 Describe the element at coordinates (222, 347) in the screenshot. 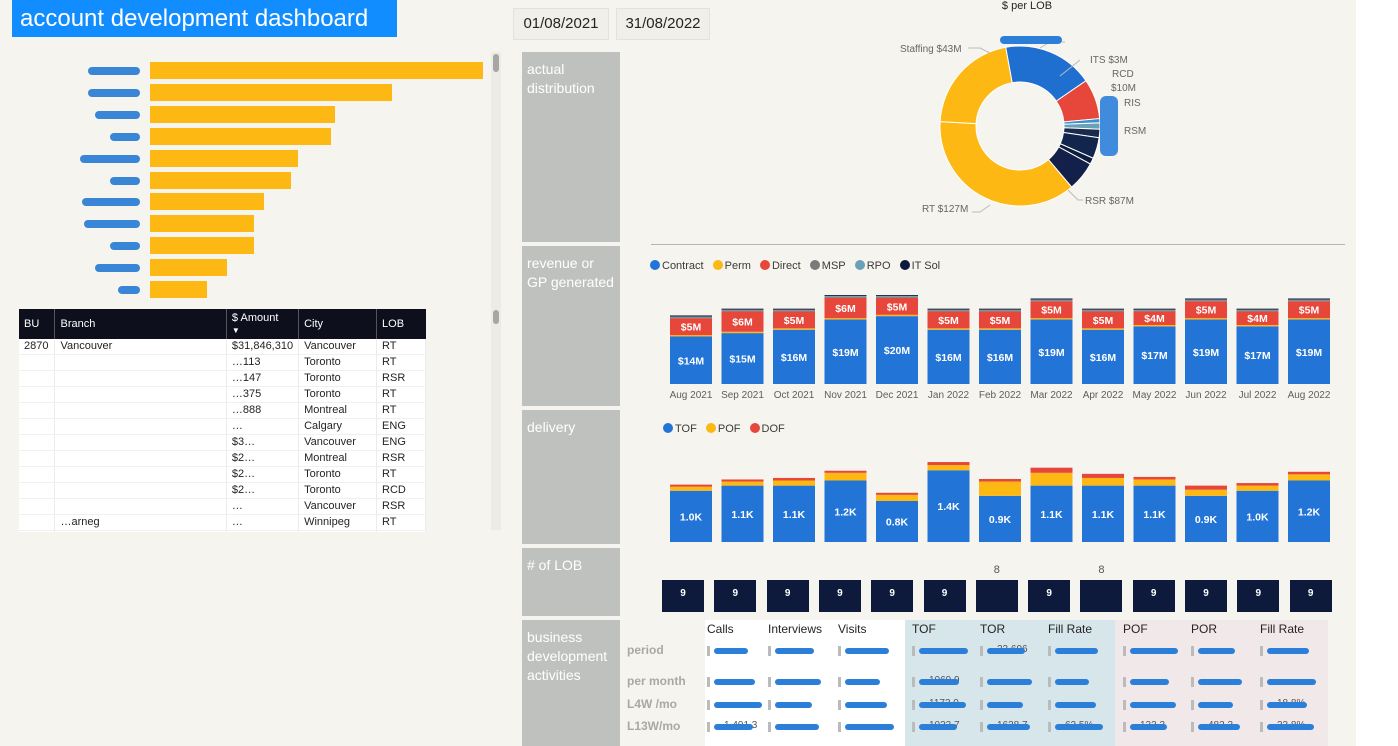

I see `table-row: 2870 Vancouver $31,846,310 Vancouver RT` at that location.